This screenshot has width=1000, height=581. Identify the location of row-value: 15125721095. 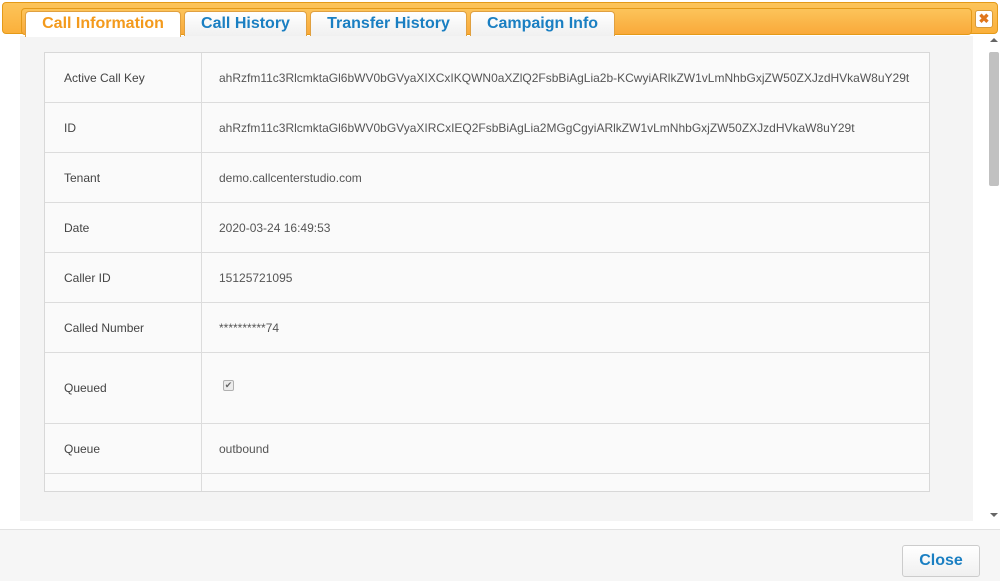
(256, 277).